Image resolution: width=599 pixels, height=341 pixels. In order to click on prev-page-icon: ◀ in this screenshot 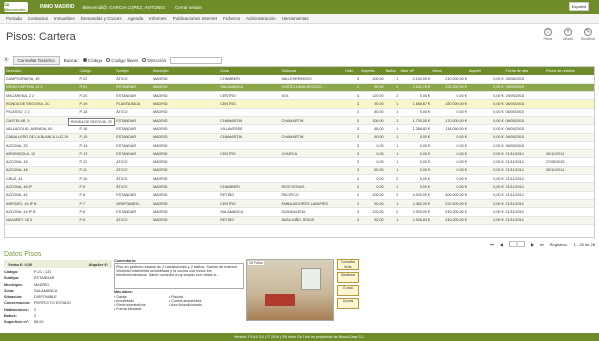, I will do `click(501, 244)`.